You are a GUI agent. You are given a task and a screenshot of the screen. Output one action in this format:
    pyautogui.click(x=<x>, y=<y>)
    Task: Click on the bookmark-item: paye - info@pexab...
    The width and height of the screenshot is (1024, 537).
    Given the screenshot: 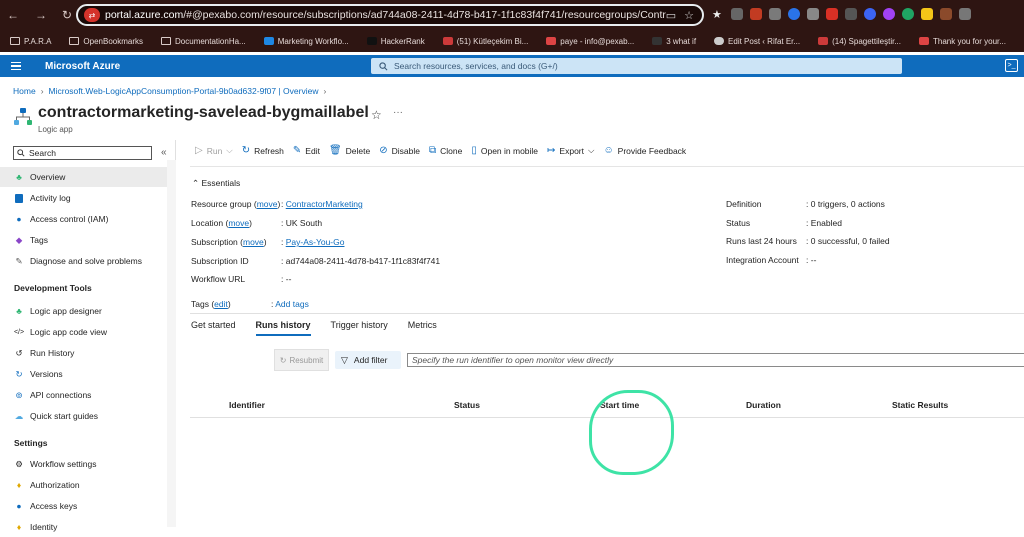 What is the action you would take?
    pyautogui.click(x=590, y=41)
    